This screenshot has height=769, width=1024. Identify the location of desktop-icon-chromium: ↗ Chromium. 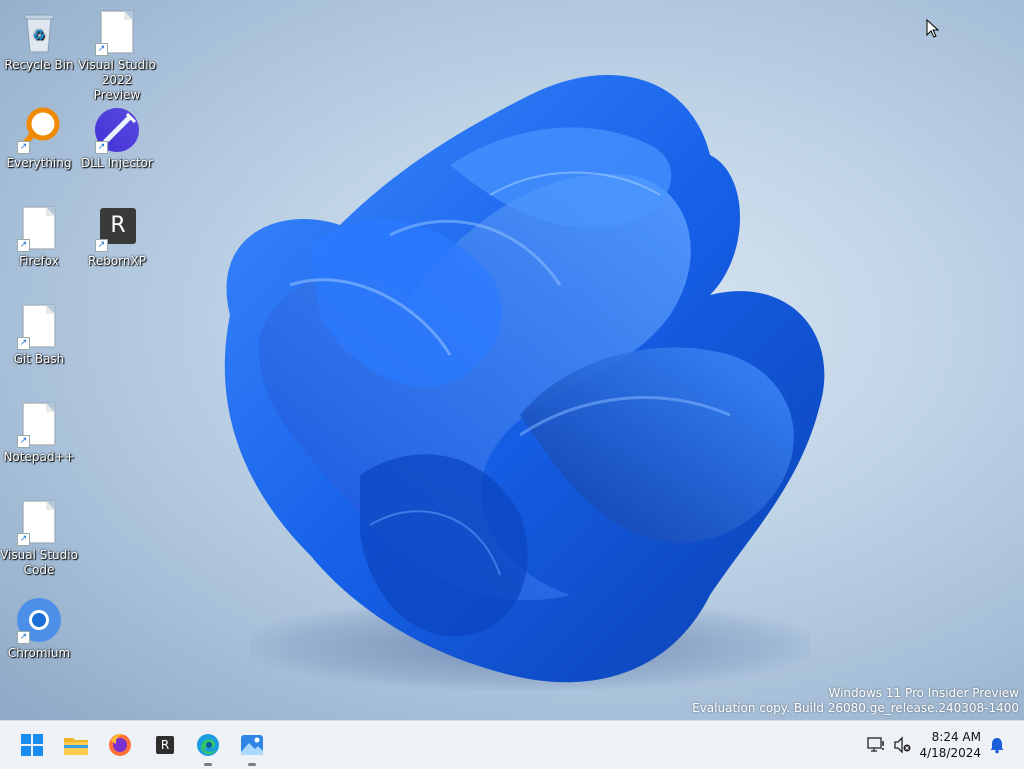
(39, 628).